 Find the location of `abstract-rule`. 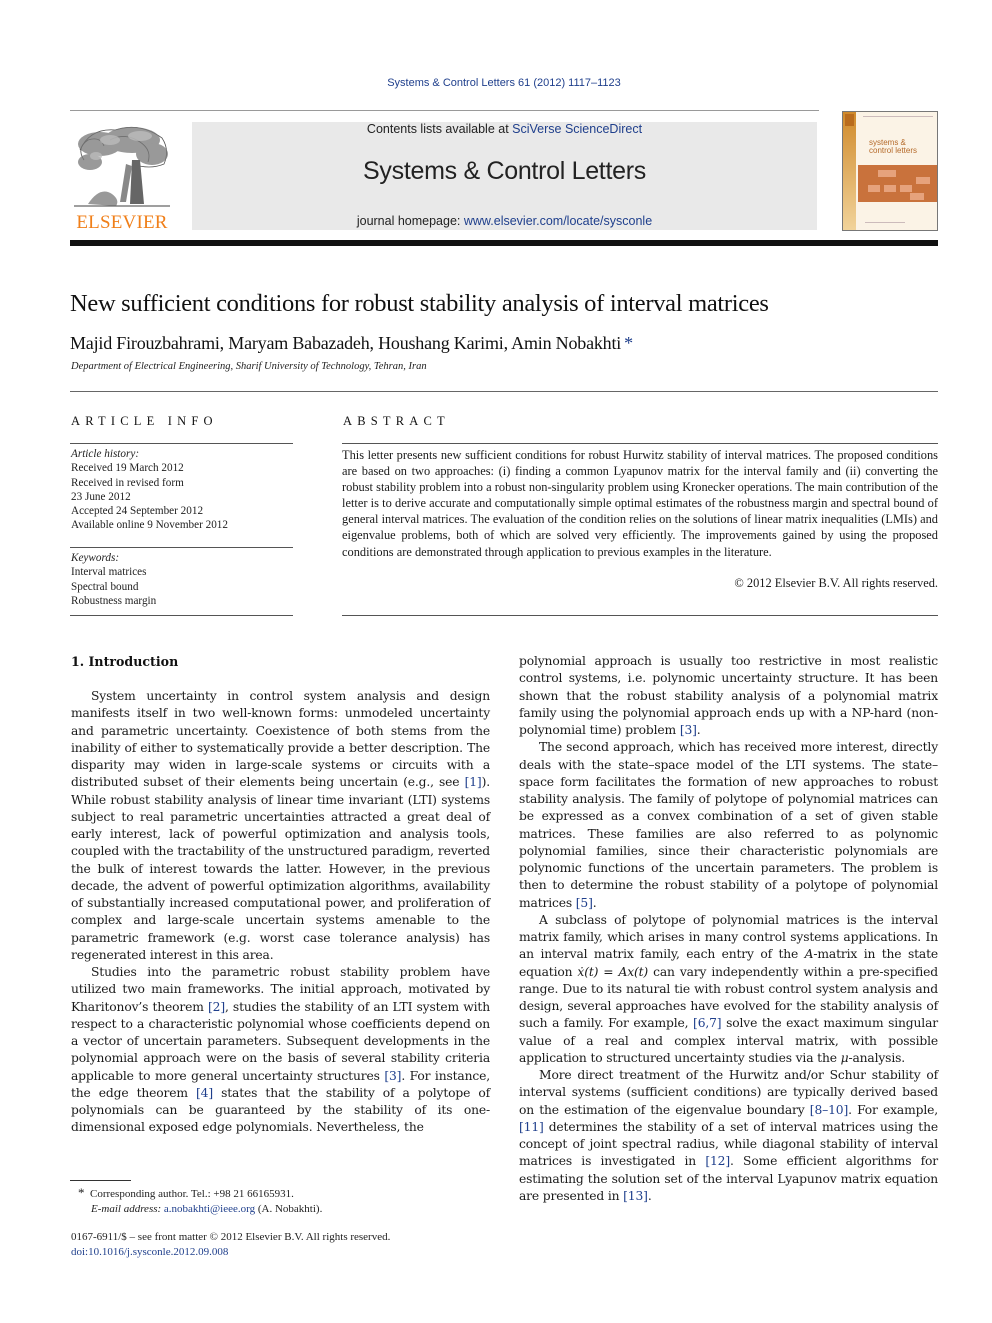

abstract-rule is located at coordinates (640, 443).